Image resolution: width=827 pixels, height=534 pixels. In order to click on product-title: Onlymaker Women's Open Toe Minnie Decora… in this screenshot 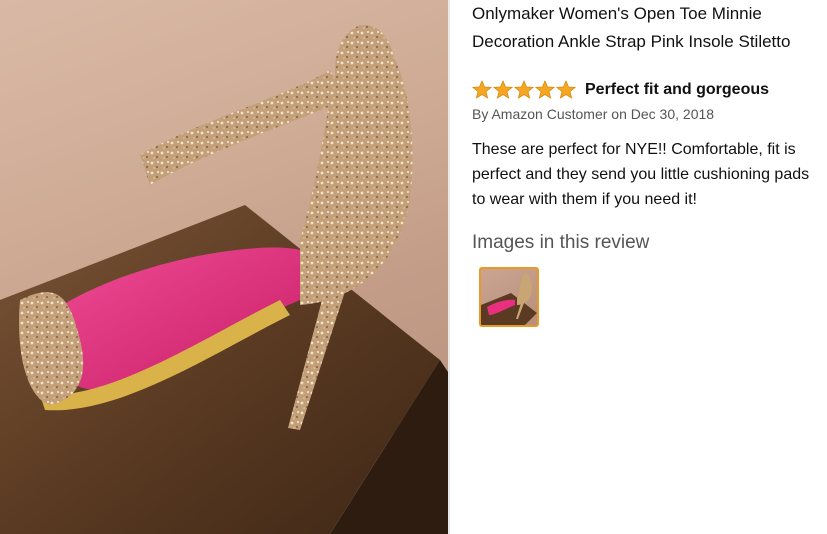, I will do `click(649, 28)`.